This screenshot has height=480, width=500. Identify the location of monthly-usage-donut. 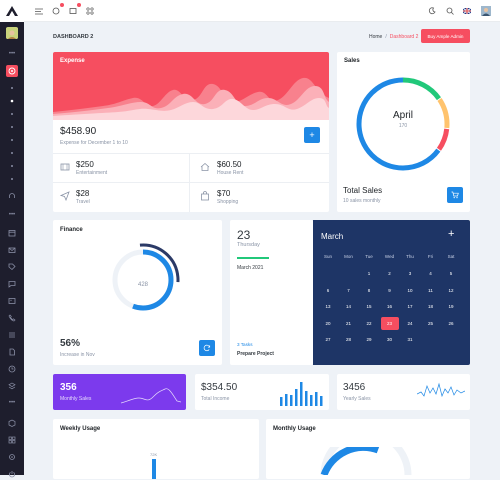
(366, 461).